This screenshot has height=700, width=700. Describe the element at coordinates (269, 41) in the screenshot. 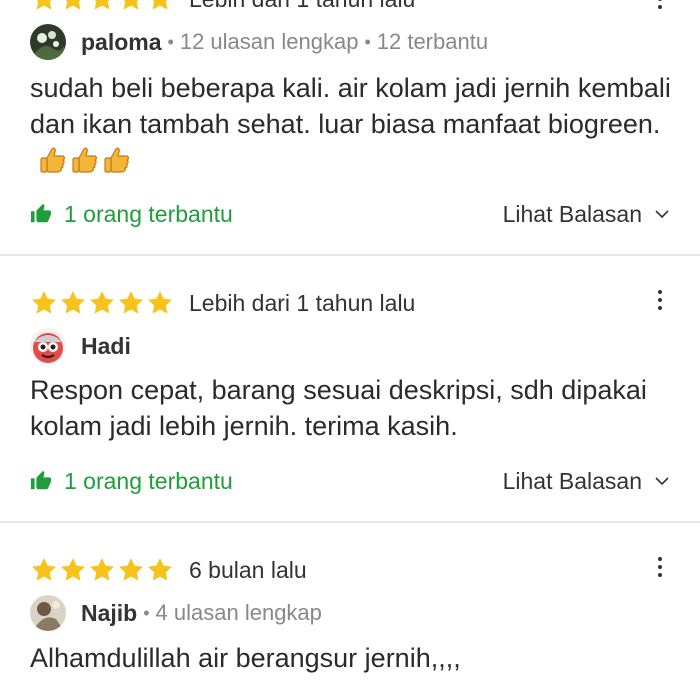

I see `full-reviews-count: 12 ulasan lengkap` at that location.